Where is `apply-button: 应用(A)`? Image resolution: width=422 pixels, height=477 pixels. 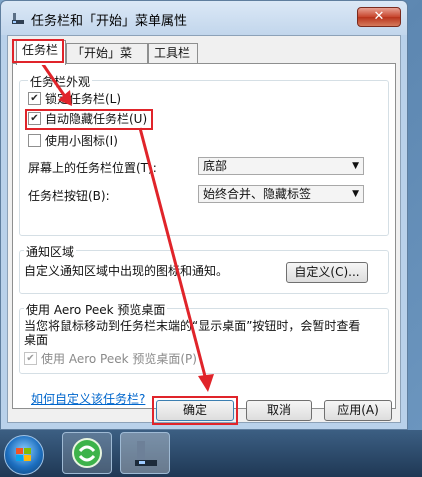
apply-button: 应用(A) is located at coordinates (358, 410).